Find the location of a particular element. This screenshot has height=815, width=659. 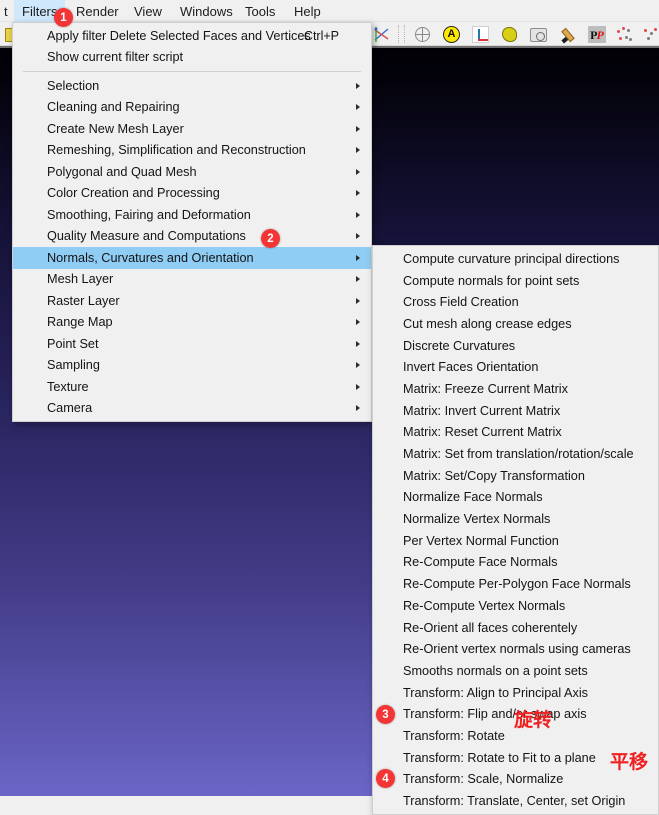

menu-item-label: Cross Field Creation is located at coordinates (461, 302).